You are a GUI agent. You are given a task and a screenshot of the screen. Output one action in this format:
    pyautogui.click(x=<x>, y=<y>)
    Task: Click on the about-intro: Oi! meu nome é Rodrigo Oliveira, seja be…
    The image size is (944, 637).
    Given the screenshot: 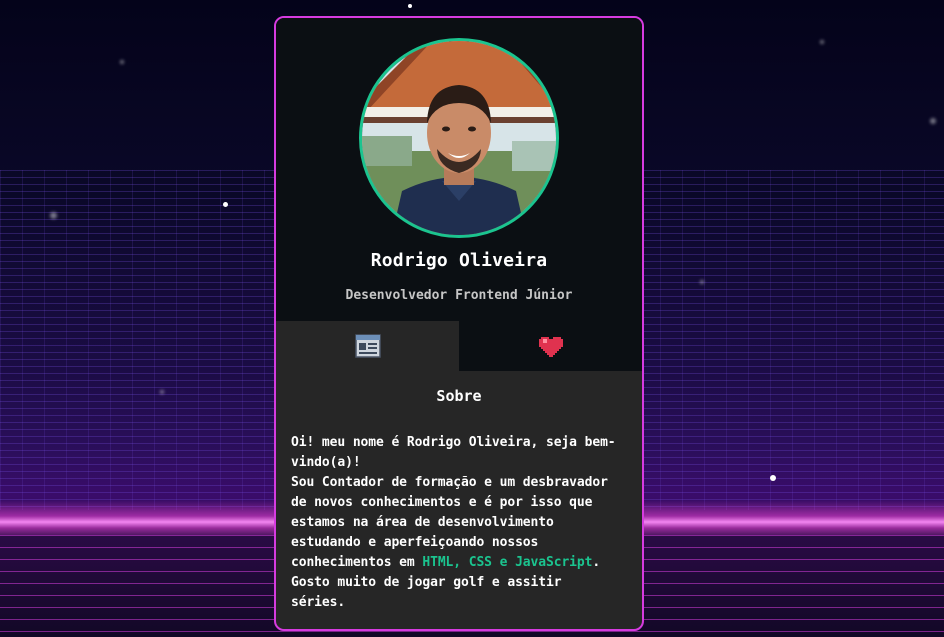 What is the action you would take?
    pyautogui.click(x=453, y=452)
    